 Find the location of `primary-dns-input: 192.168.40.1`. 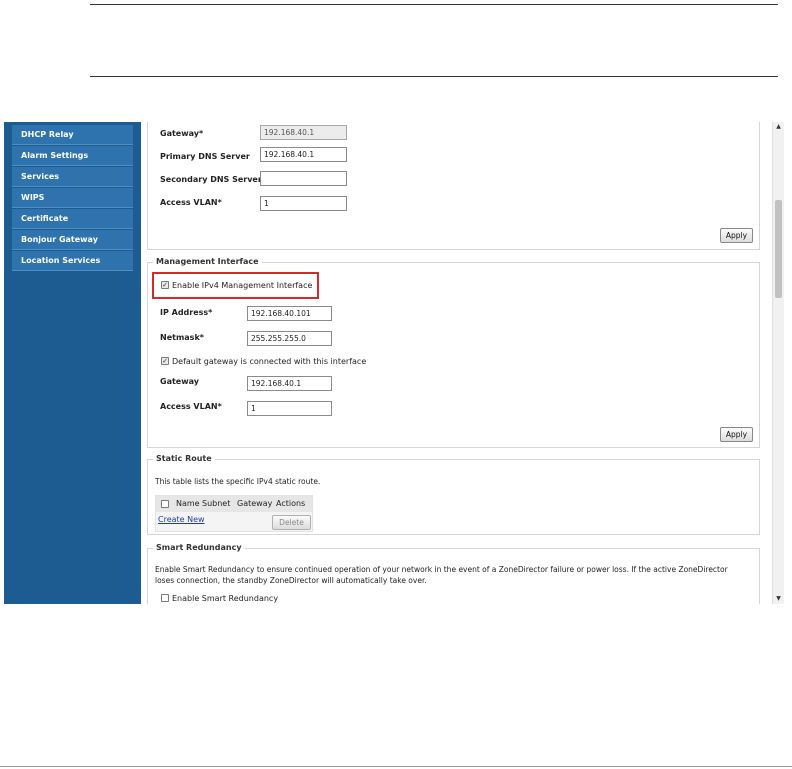

primary-dns-input: 192.168.40.1 is located at coordinates (303, 154).